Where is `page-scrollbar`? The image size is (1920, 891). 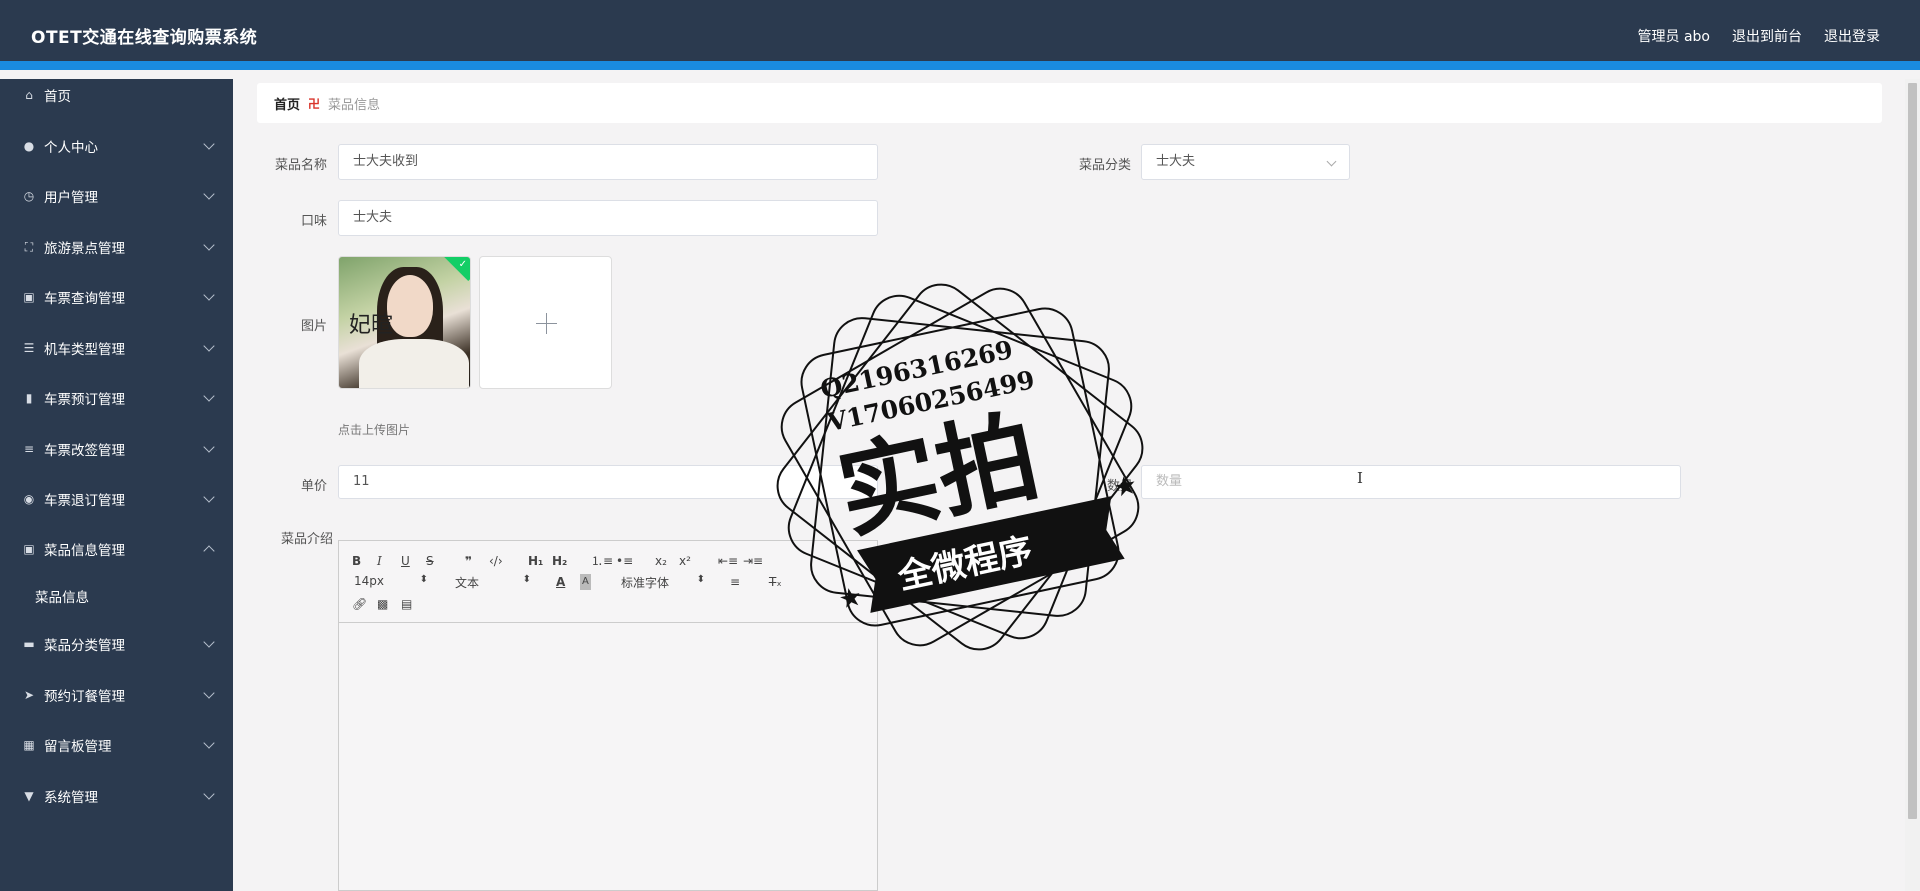
page-scrollbar is located at coordinates (1912, 485).